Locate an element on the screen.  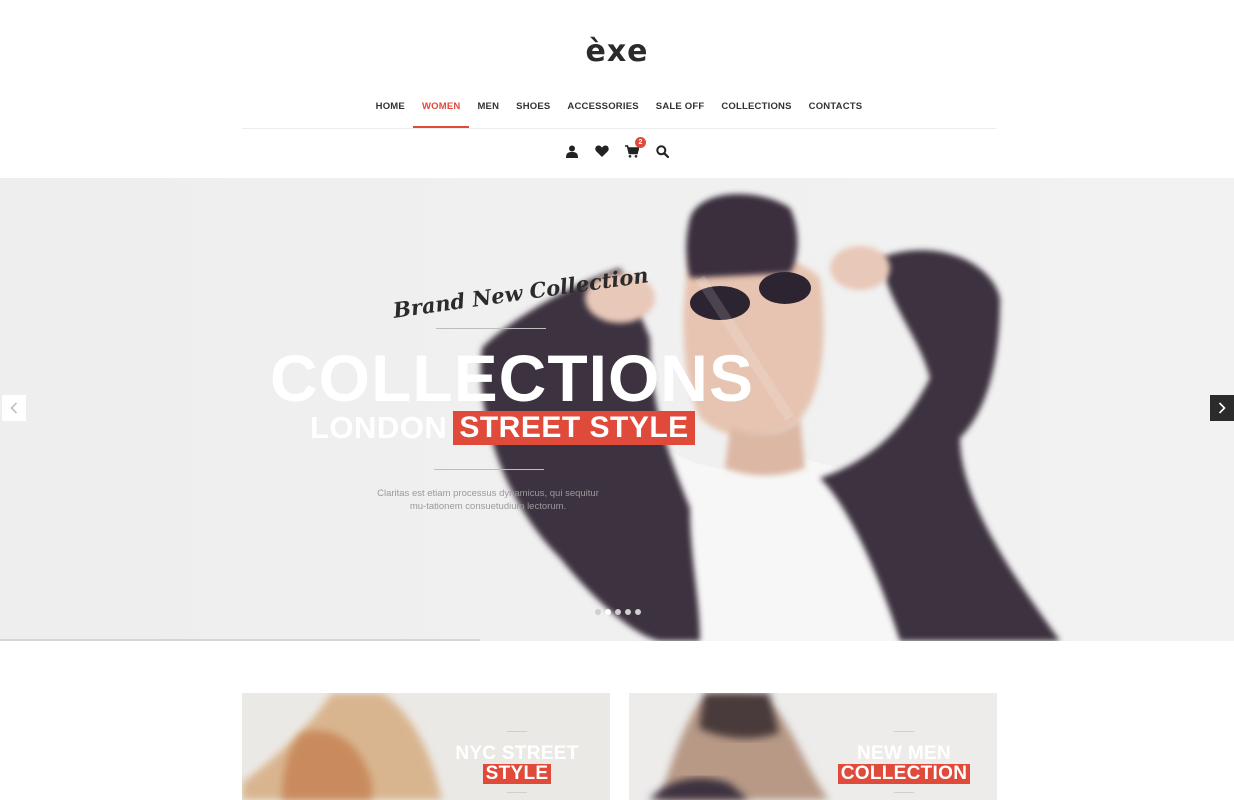
brand-logo: èxe is located at coordinates (617, 51).